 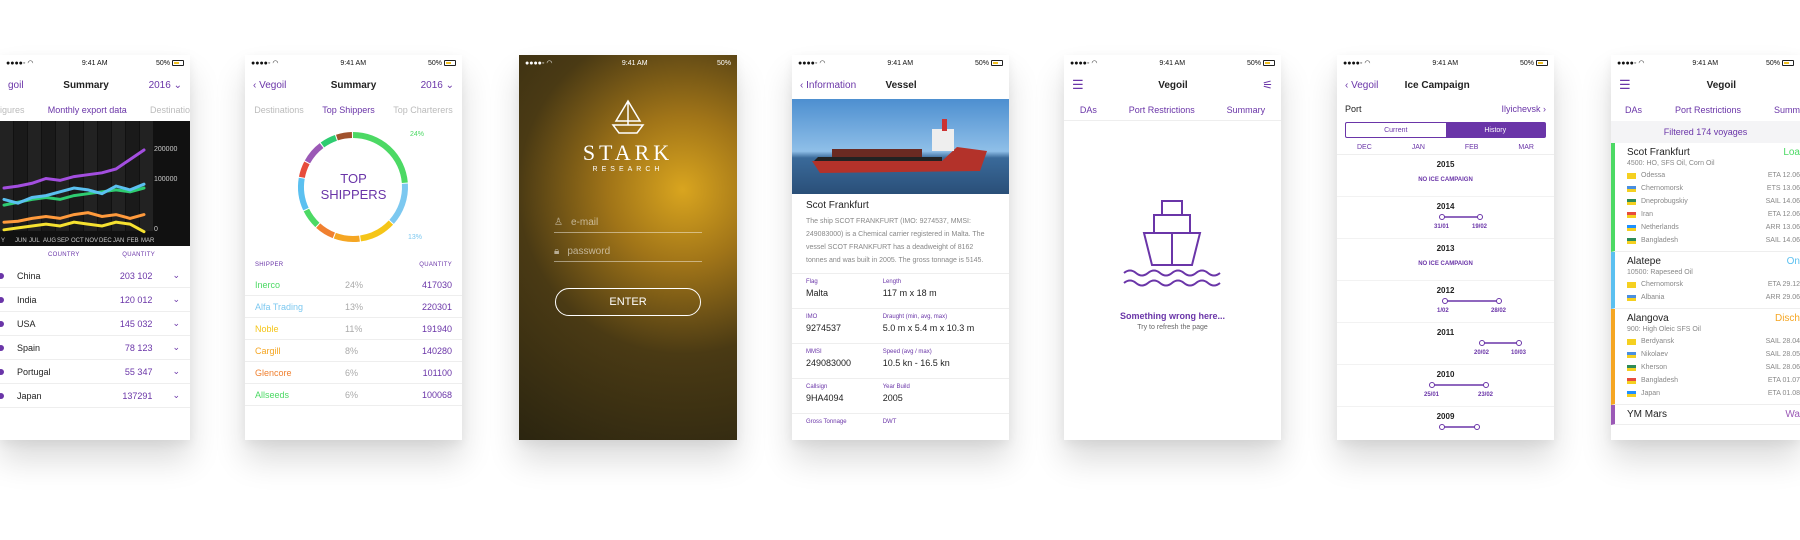 What do you see at coordinates (1662, 284) in the screenshot?
I see `port-name: Chernomorsk` at bounding box center [1662, 284].